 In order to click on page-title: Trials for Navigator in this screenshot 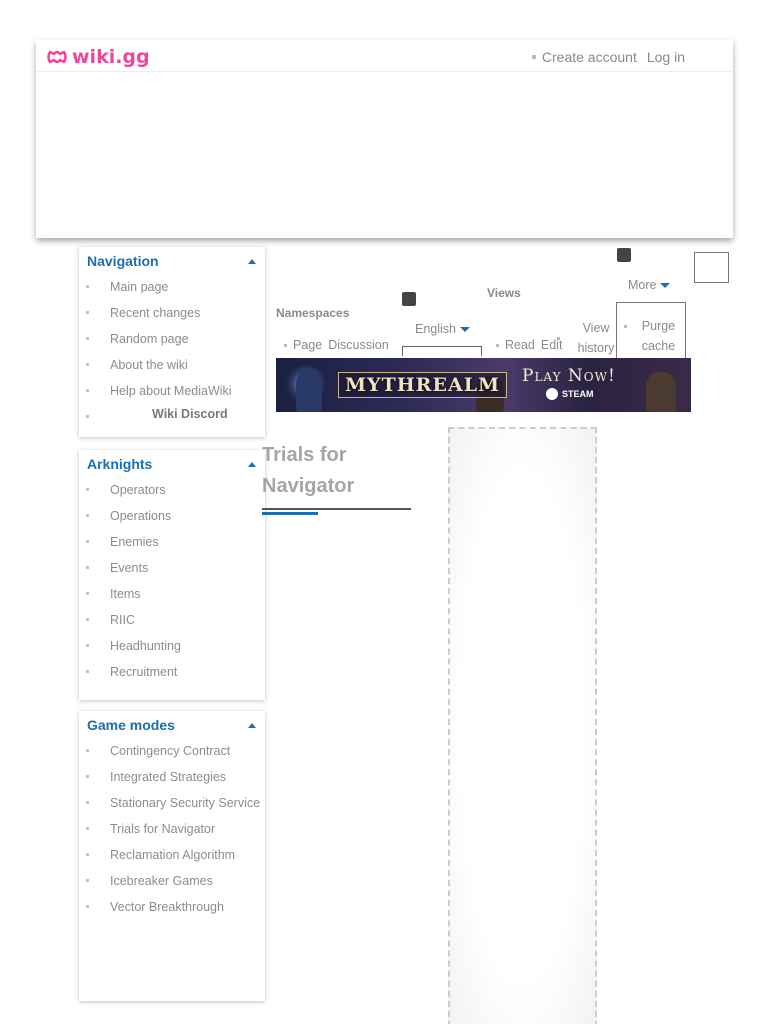, I will do `click(308, 470)`.